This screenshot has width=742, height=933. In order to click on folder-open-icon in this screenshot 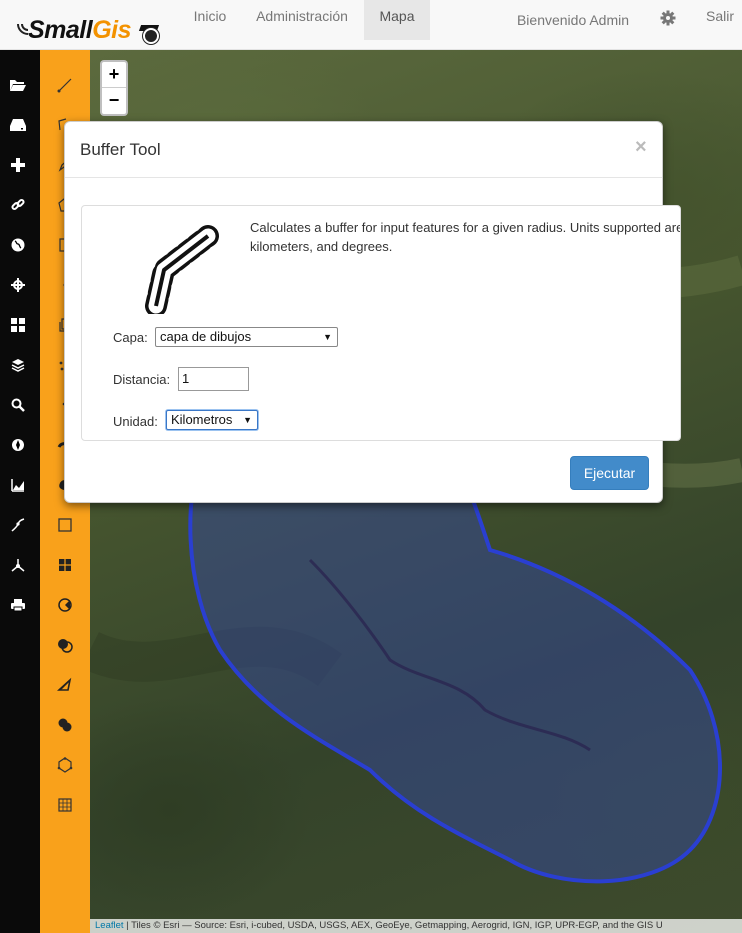, I will do `click(18, 85)`.